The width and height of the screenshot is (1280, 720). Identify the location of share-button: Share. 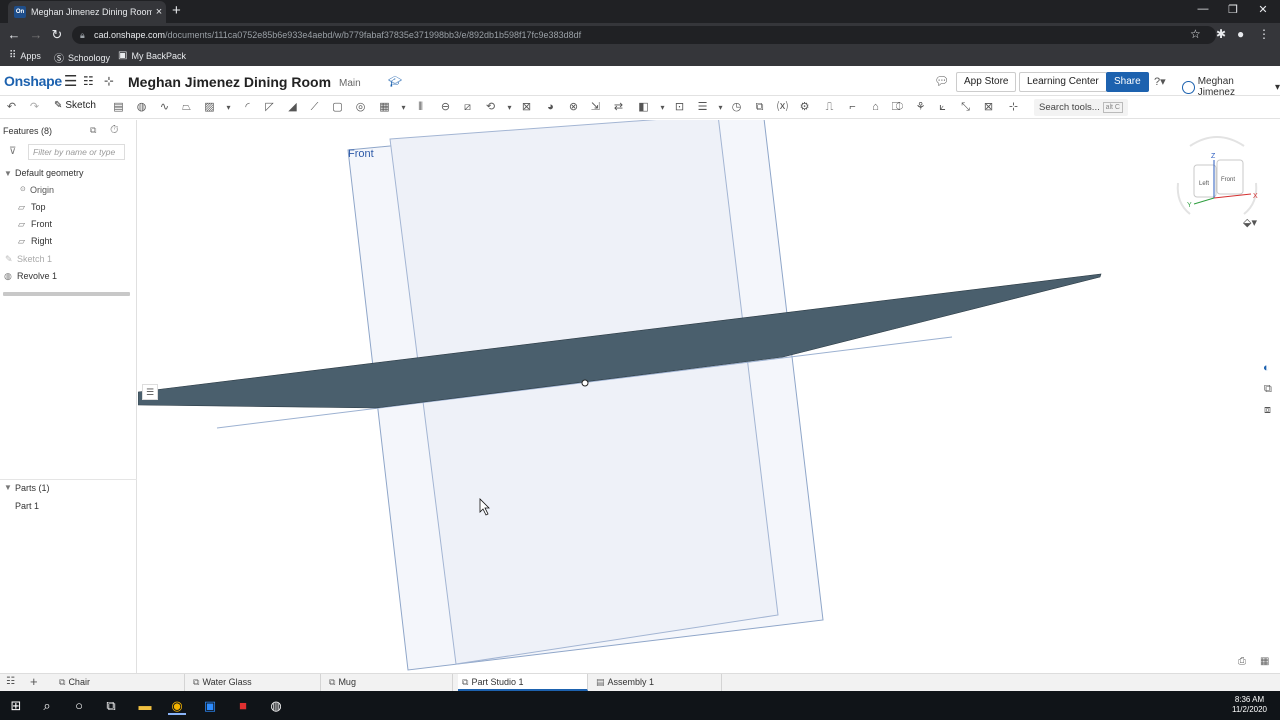
(1127, 82).